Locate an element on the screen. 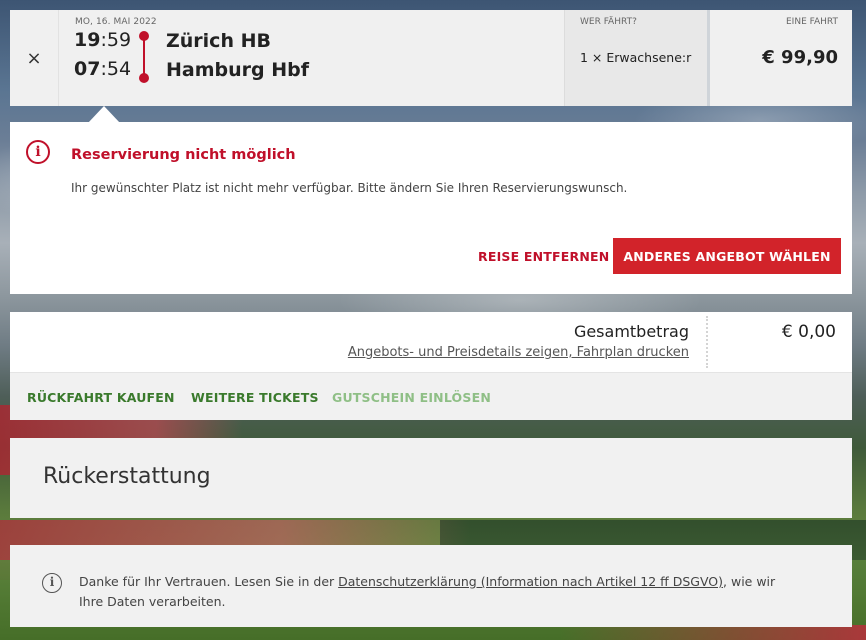  total-amount: € 0,00 is located at coordinates (808, 332).